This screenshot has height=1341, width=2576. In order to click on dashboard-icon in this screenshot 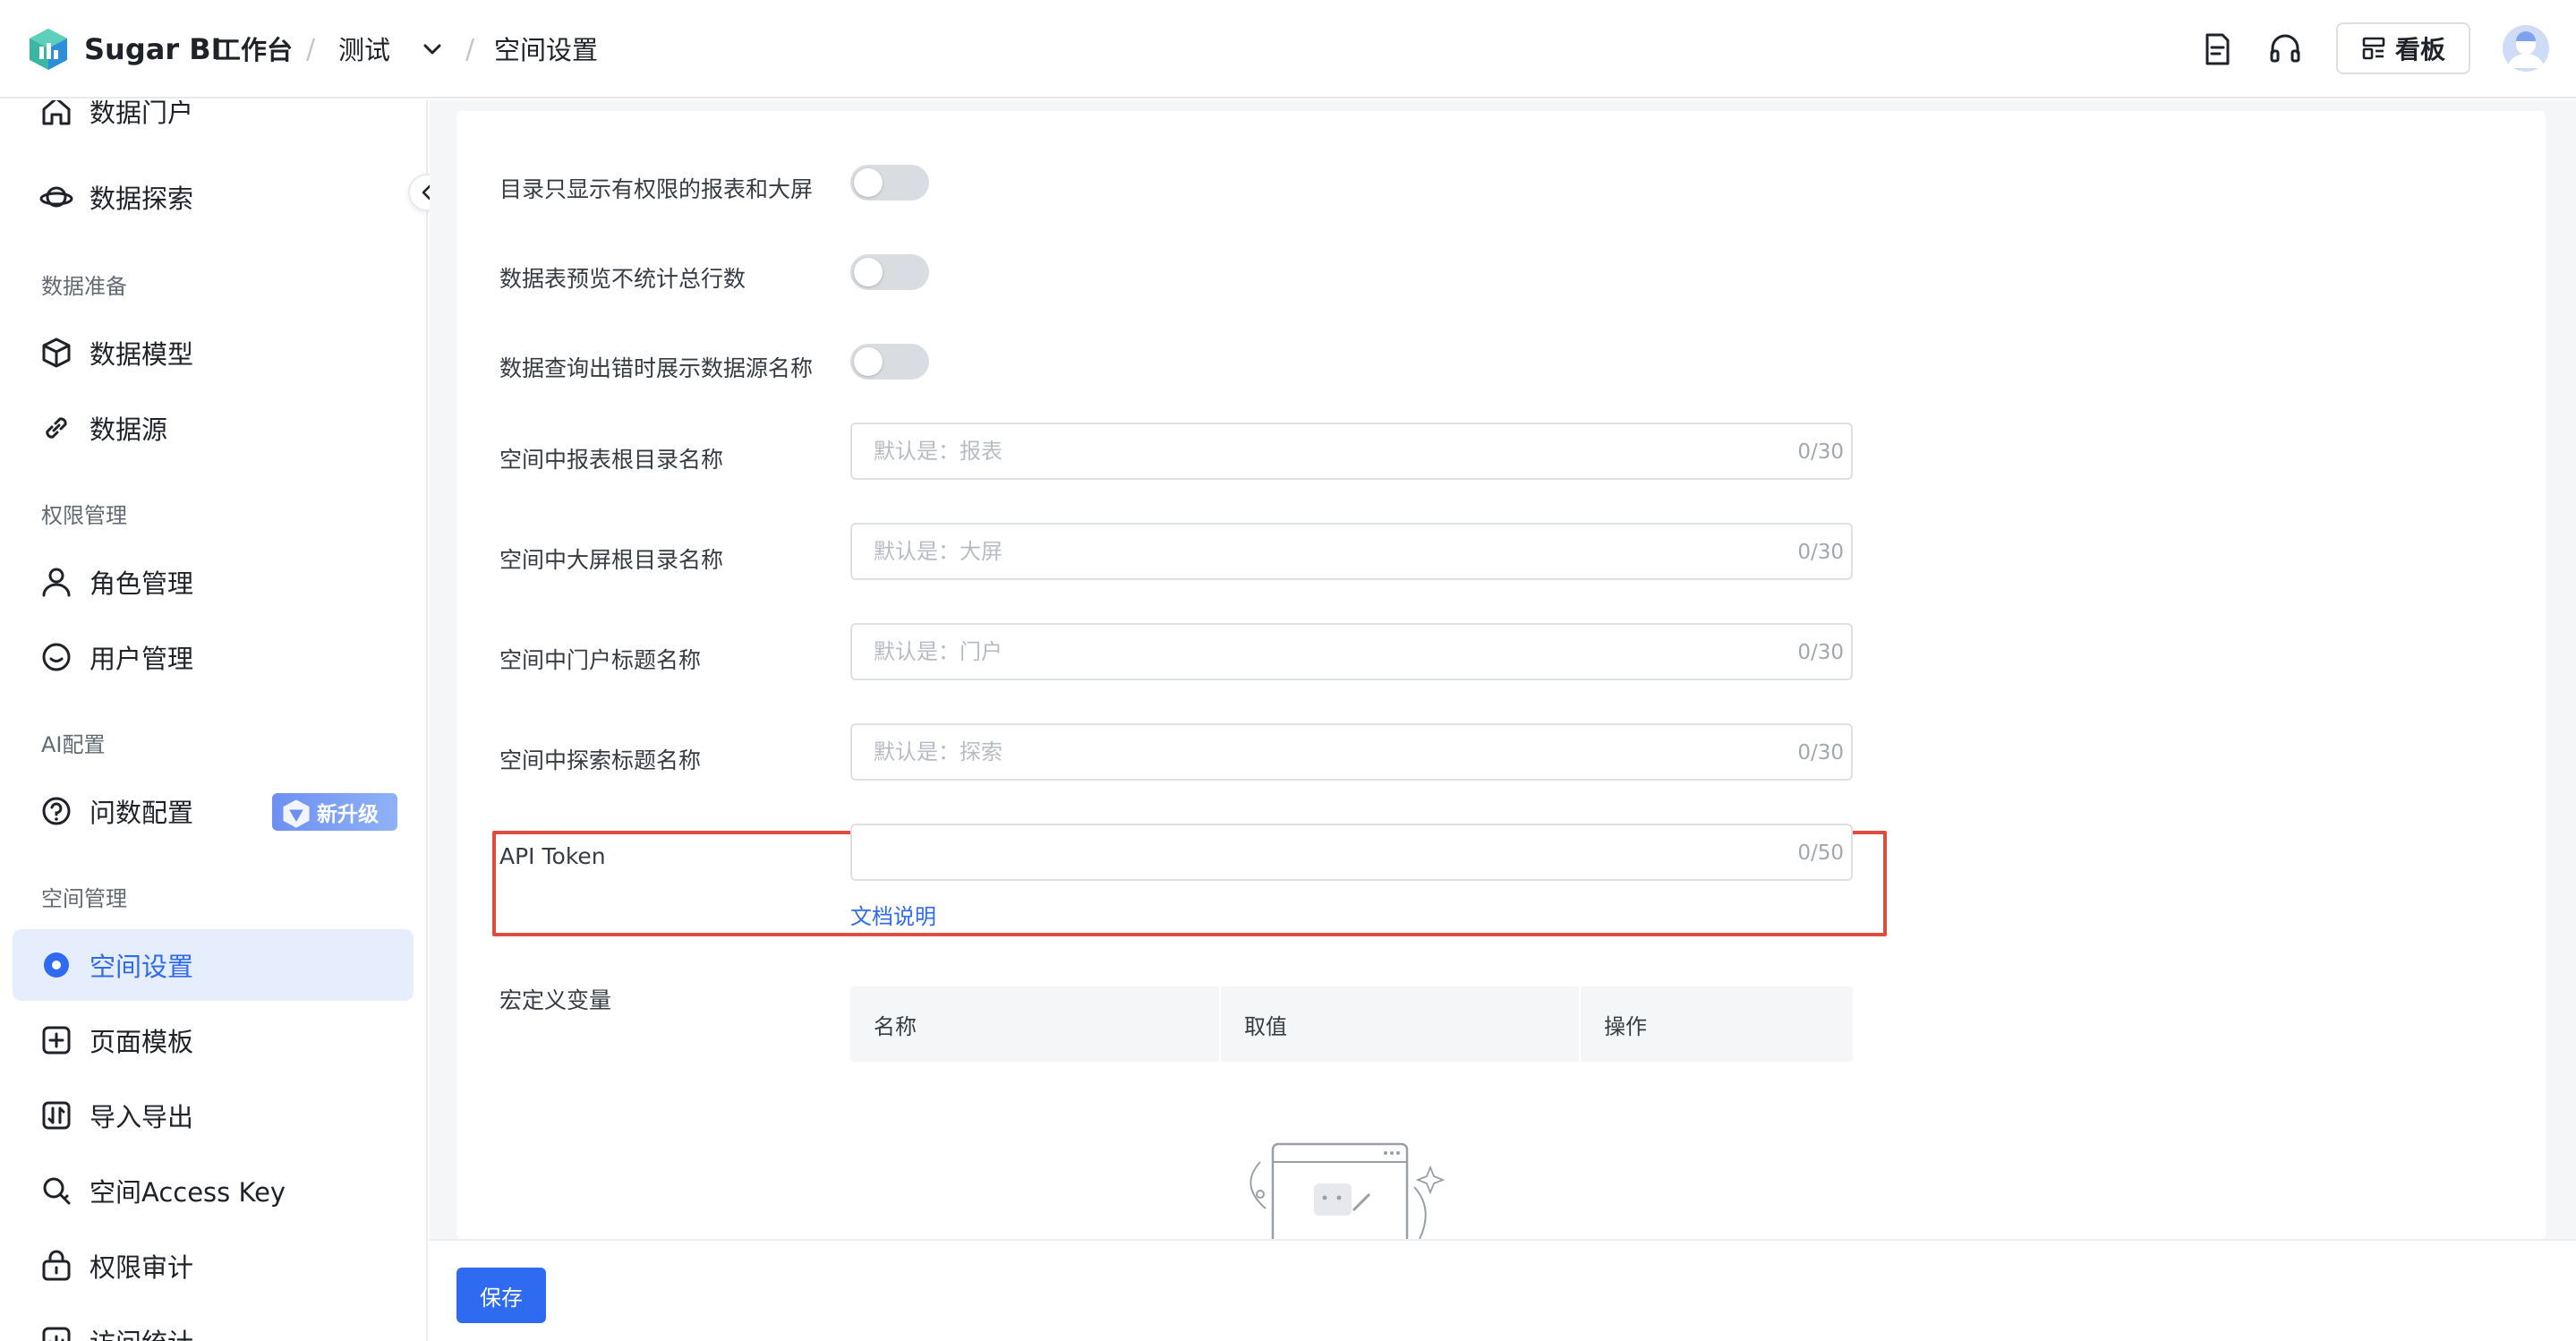, I will do `click(2373, 48)`.